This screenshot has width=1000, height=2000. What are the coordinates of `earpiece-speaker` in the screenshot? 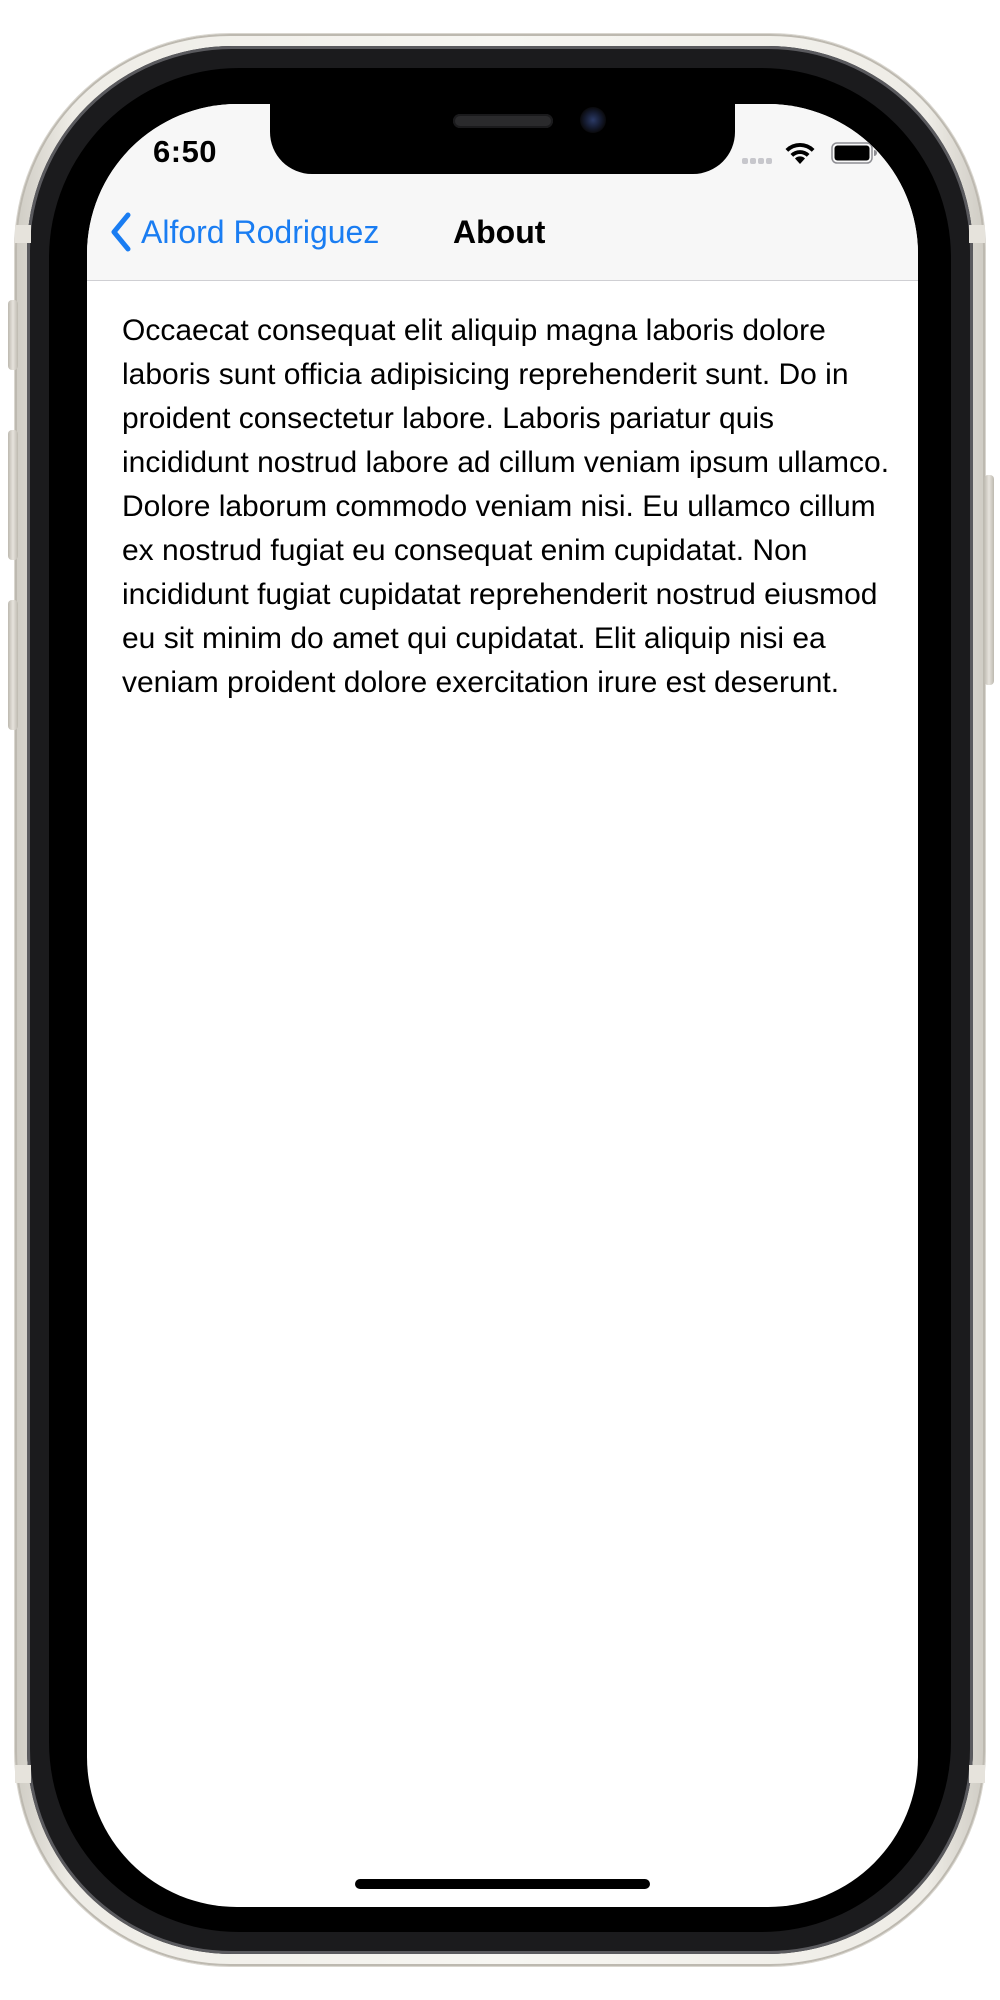 It's located at (503, 121).